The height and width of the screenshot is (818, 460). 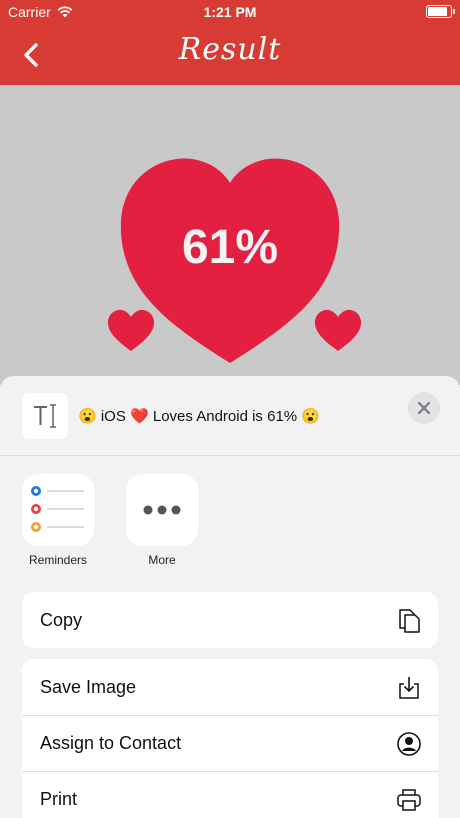 What do you see at coordinates (230, 687) in the screenshot?
I see `save-image-action: Save Image` at bounding box center [230, 687].